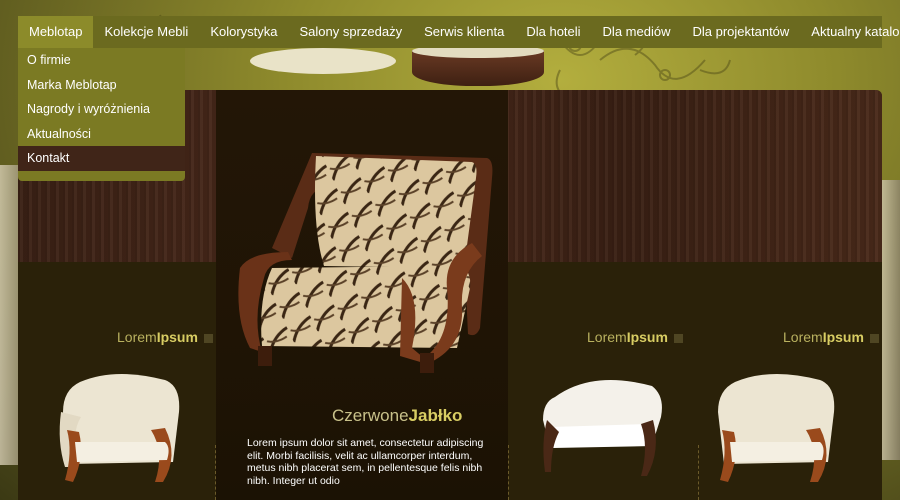 The height and width of the screenshot is (500, 900). I want to click on background-chair-left, so click(10, 315).